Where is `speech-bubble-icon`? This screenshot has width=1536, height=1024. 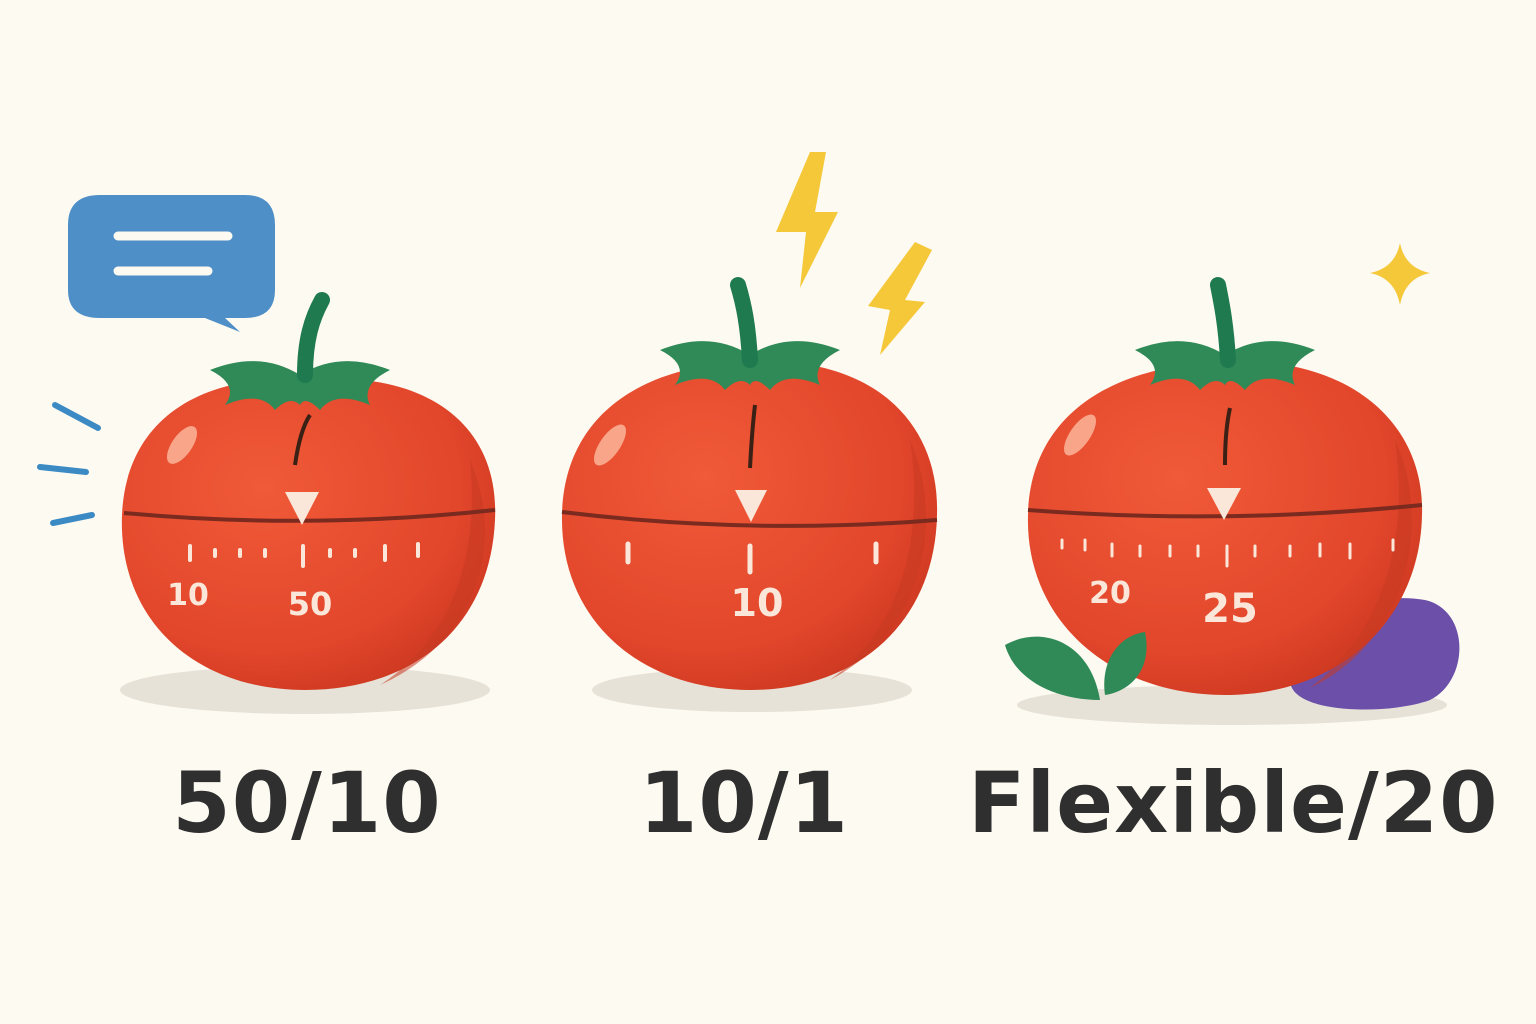
speech-bubble-icon is located at coordinates (171, 263).